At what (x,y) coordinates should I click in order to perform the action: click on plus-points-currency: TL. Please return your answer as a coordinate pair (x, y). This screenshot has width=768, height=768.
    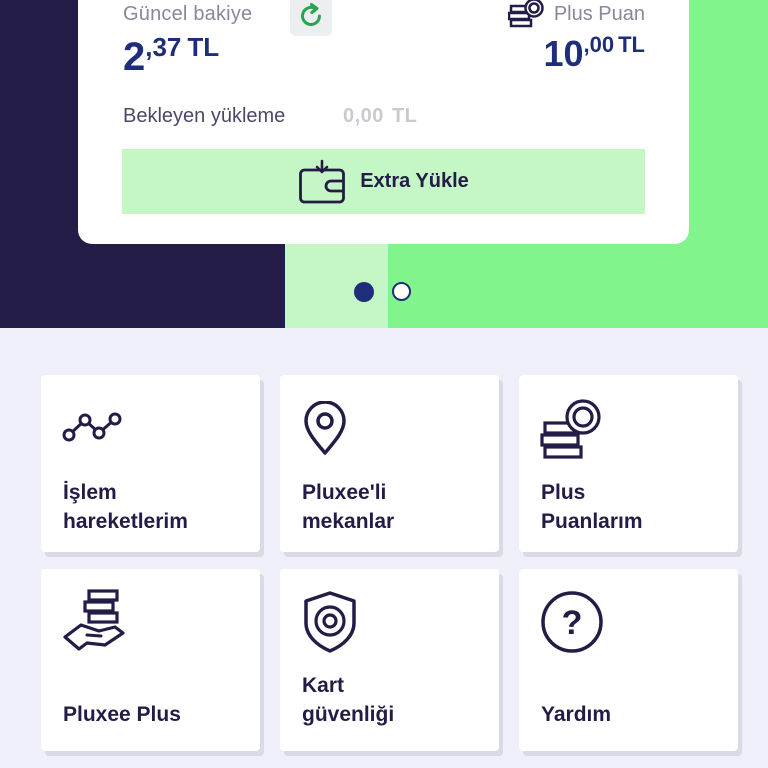
    Looking at the image, I should click on (631, 44).